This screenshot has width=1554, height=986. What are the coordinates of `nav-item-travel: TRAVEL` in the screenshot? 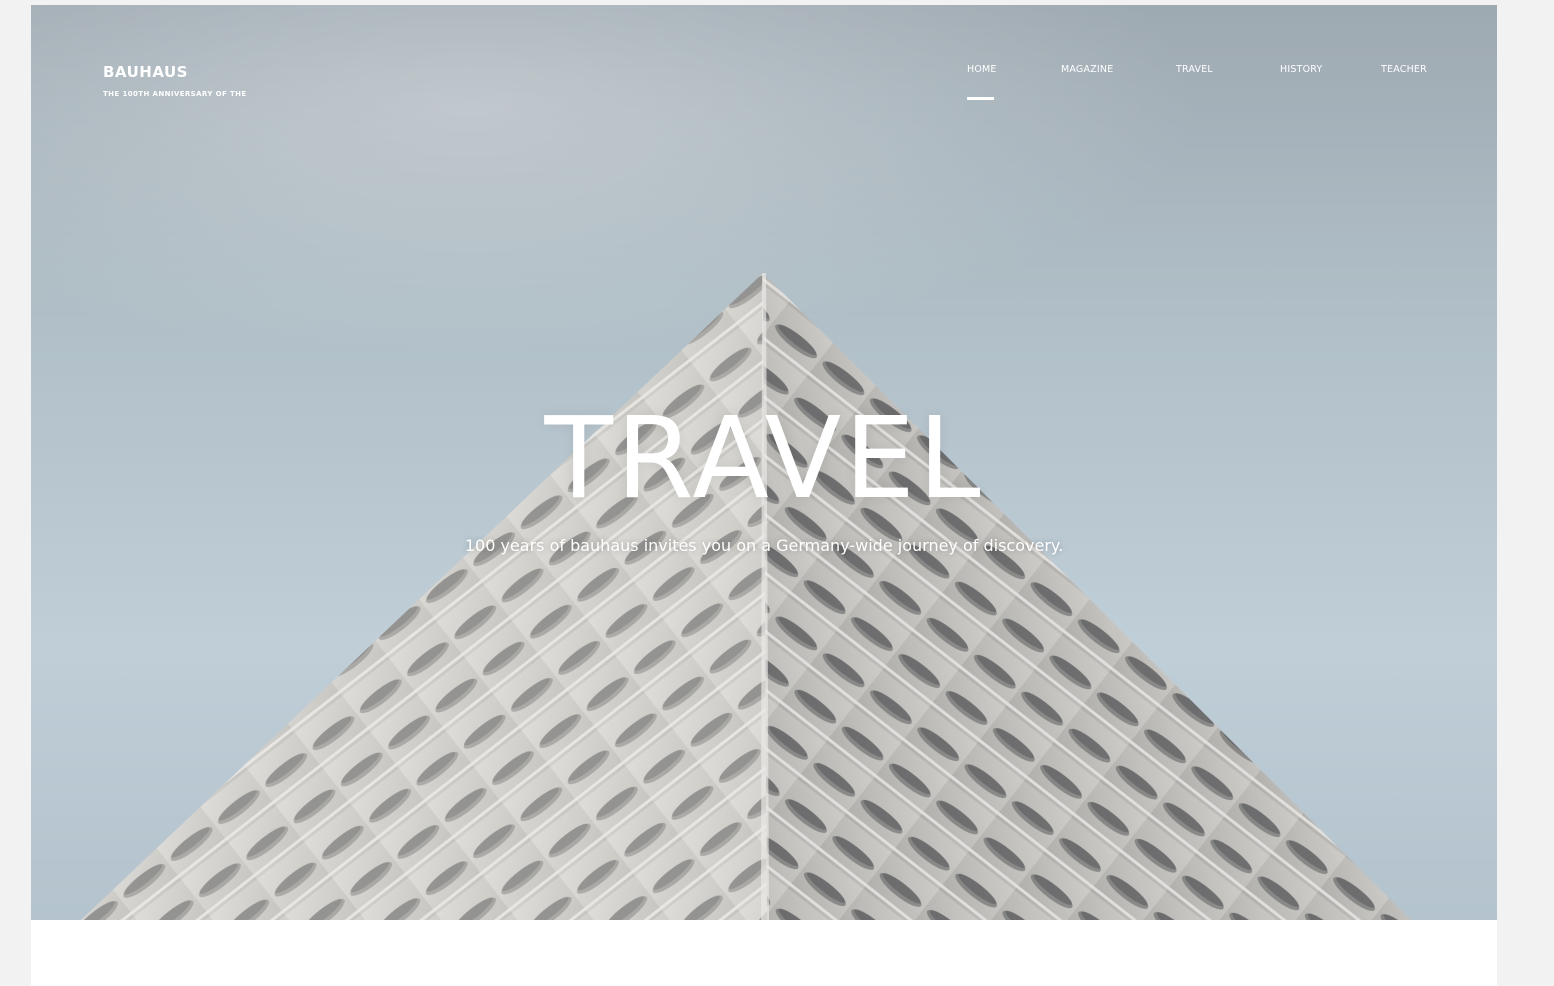 It's located at (1194, 70).